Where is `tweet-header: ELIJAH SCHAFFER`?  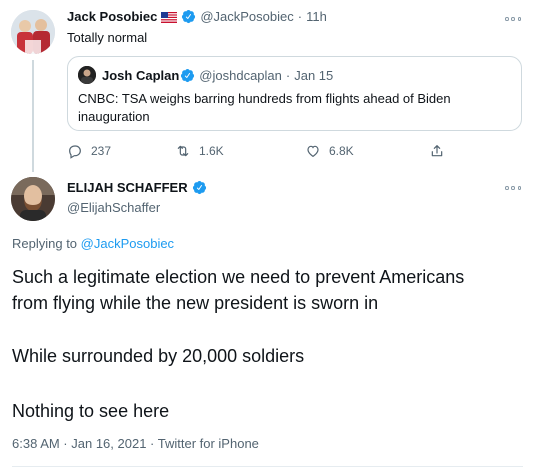
tweet-header: ELIJAH SCHAFFER is located at coordinates (139, 187).